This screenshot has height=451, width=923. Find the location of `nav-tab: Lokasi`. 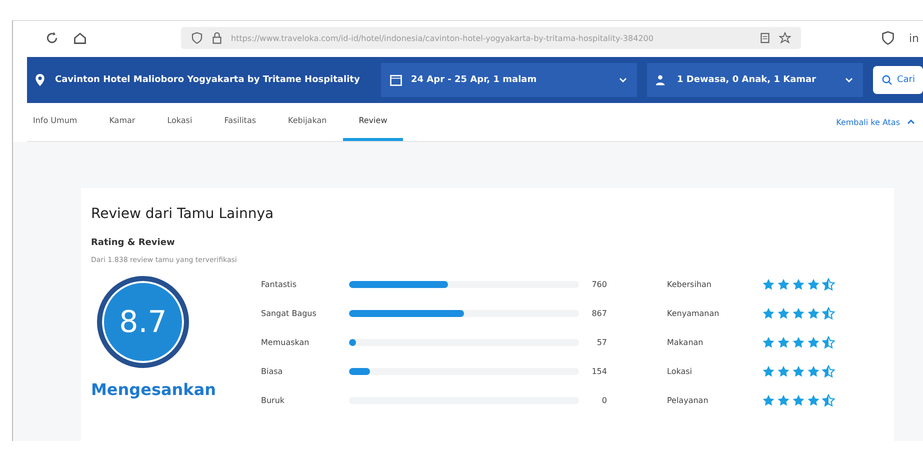

nav-tab: Lokasi is located at coordinates (179, 122).